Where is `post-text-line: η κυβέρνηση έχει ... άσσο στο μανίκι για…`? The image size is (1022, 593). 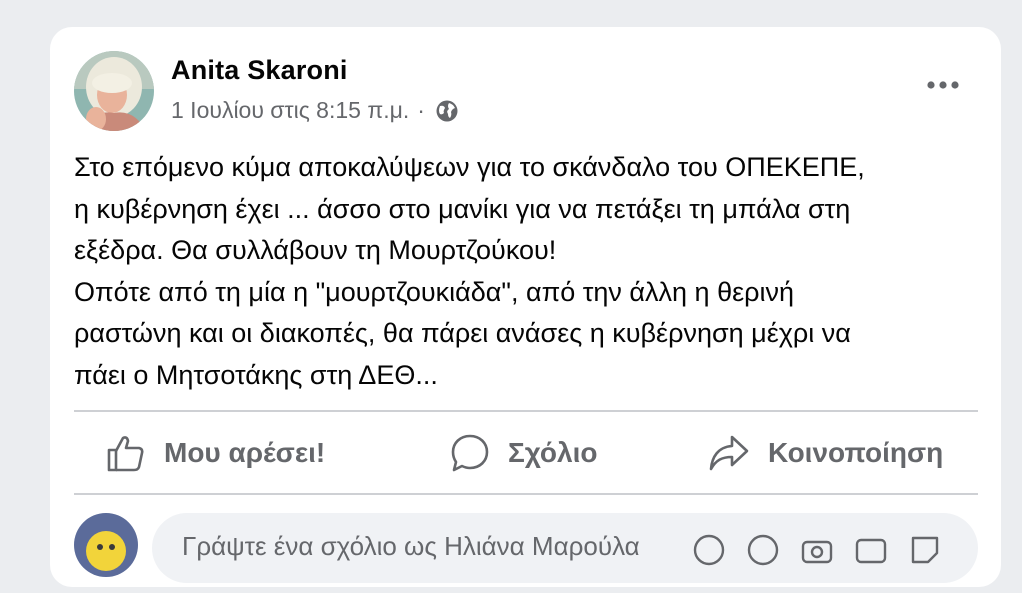 post-text-line: η κυβέρνηση έχει ... άσσο στο μανίκι για… is located at coordinates (462, 208).